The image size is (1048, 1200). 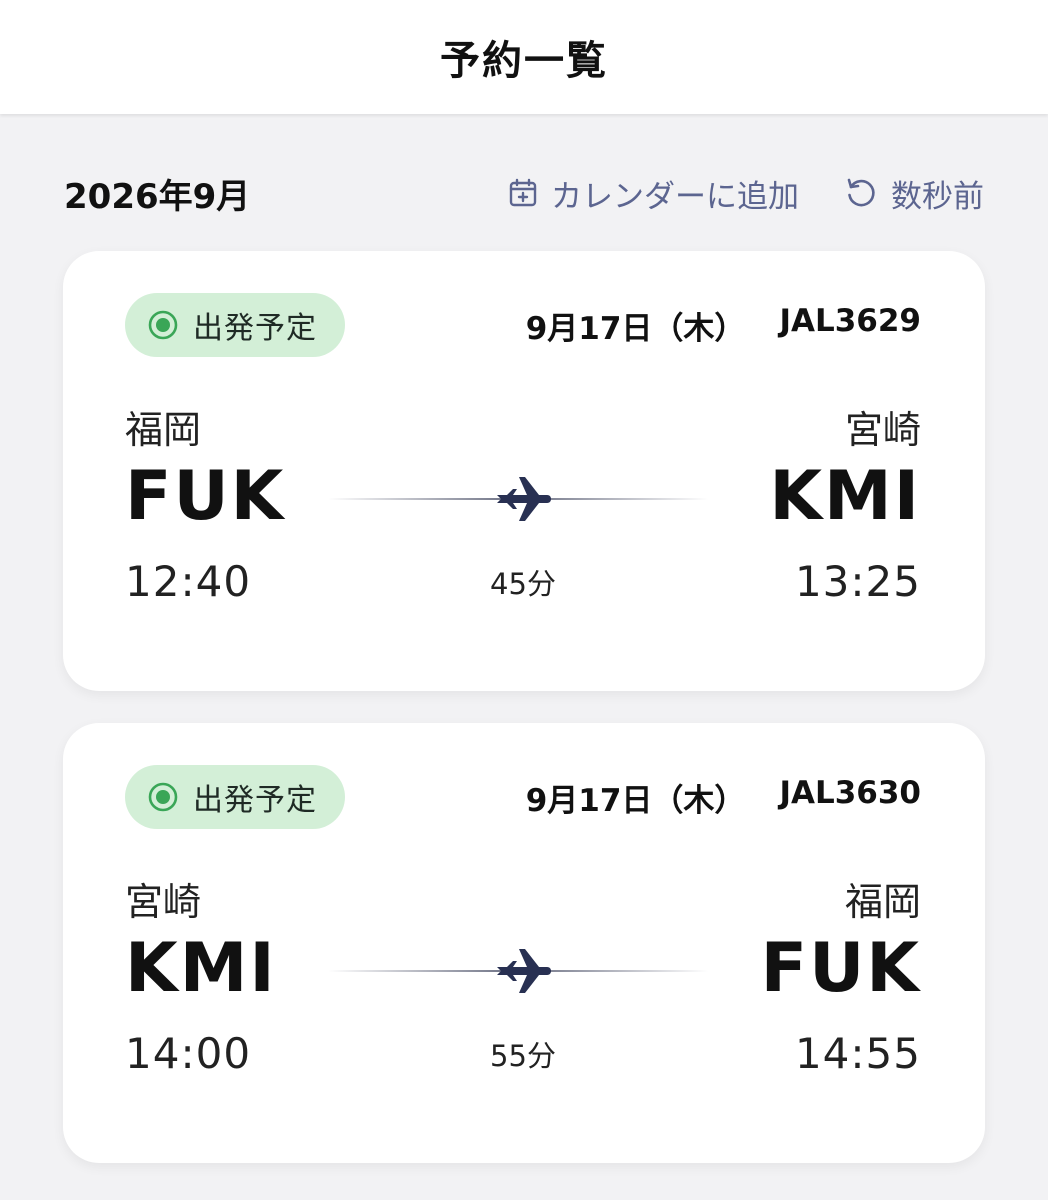 What do you see at coordinates (188, 581) in the screenshot?
I see `departure-time: 12:40` at bounding box center [188, 581].